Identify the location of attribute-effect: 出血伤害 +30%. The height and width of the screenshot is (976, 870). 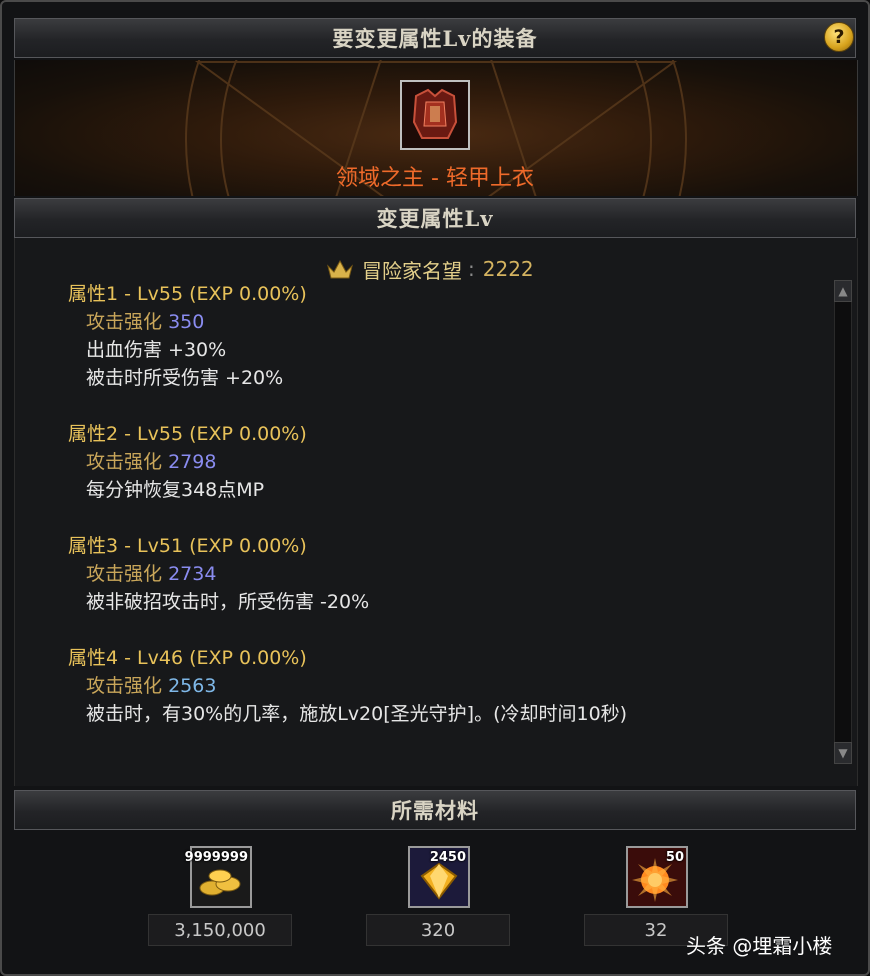
(156, 350).